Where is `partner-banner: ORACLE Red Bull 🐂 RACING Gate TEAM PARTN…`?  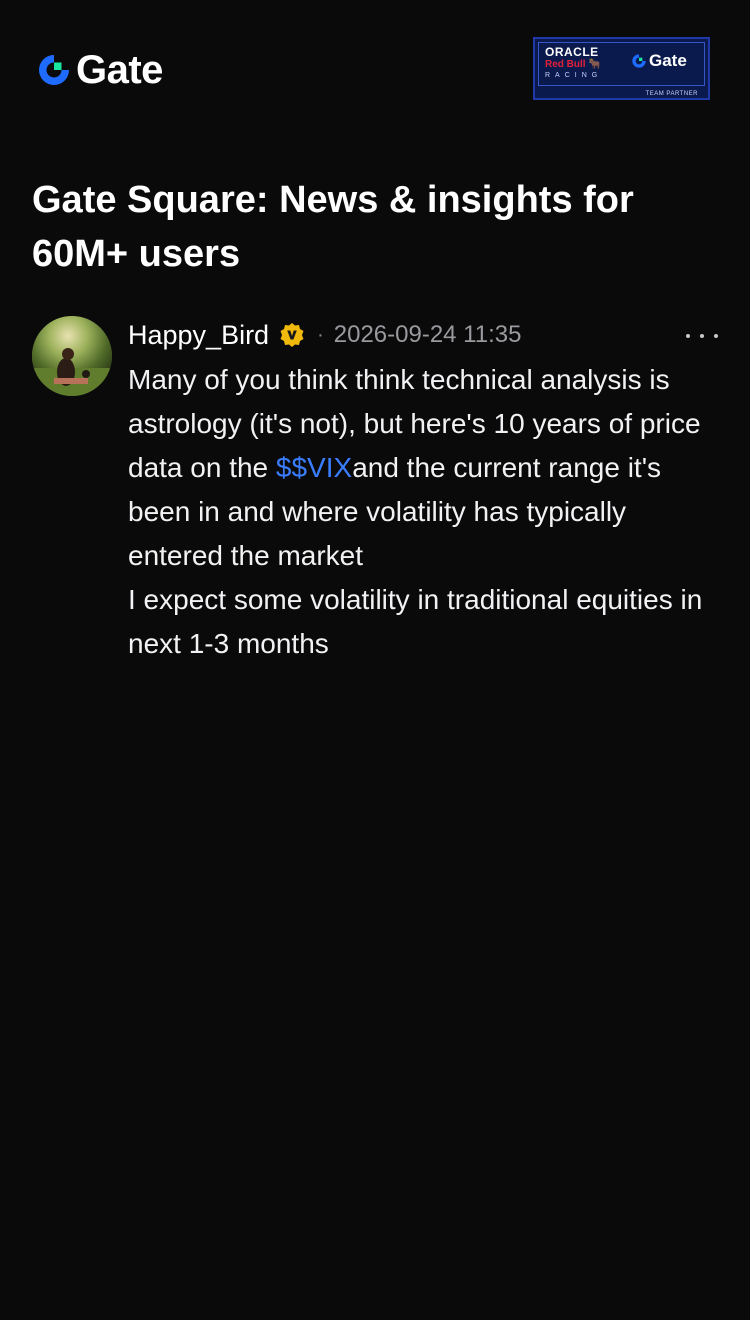 partner-banner: ORACLE Red Bull 🐂 RACING Gate TEAM PARTN… is located at coordinates (621, 68).